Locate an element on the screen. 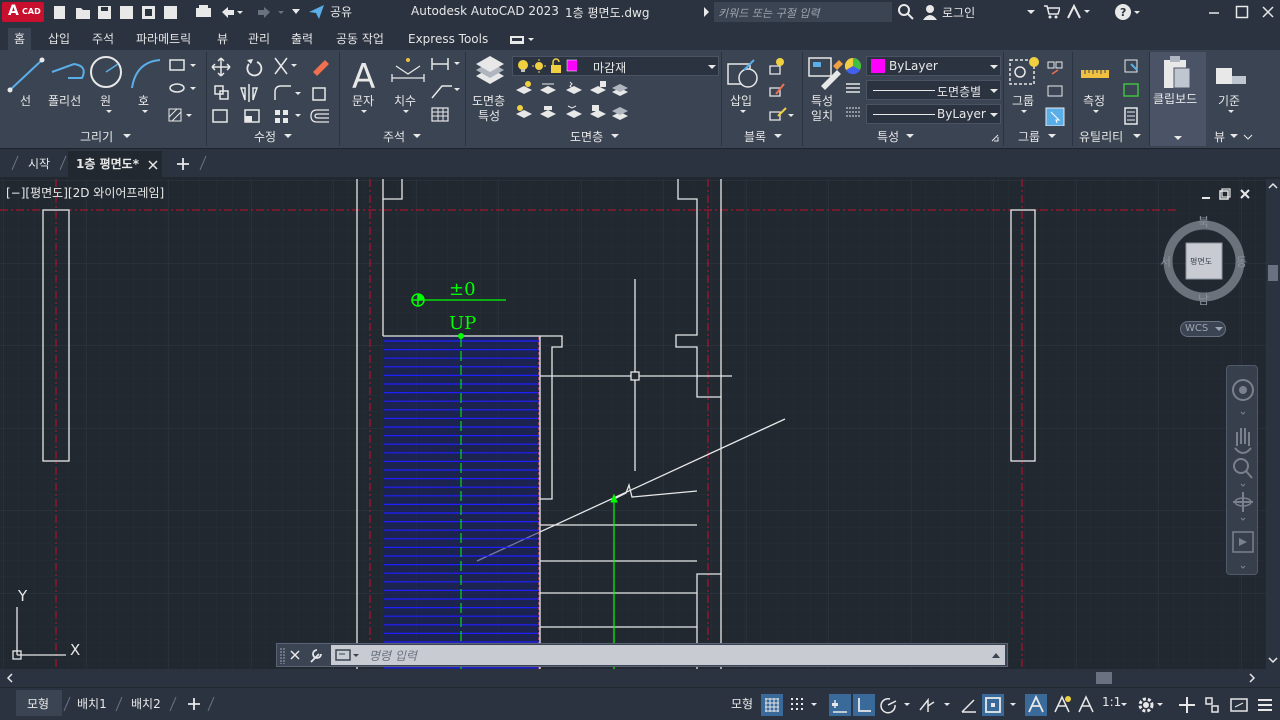  annotation-scale-icon is located at coordinates (1086, 705).